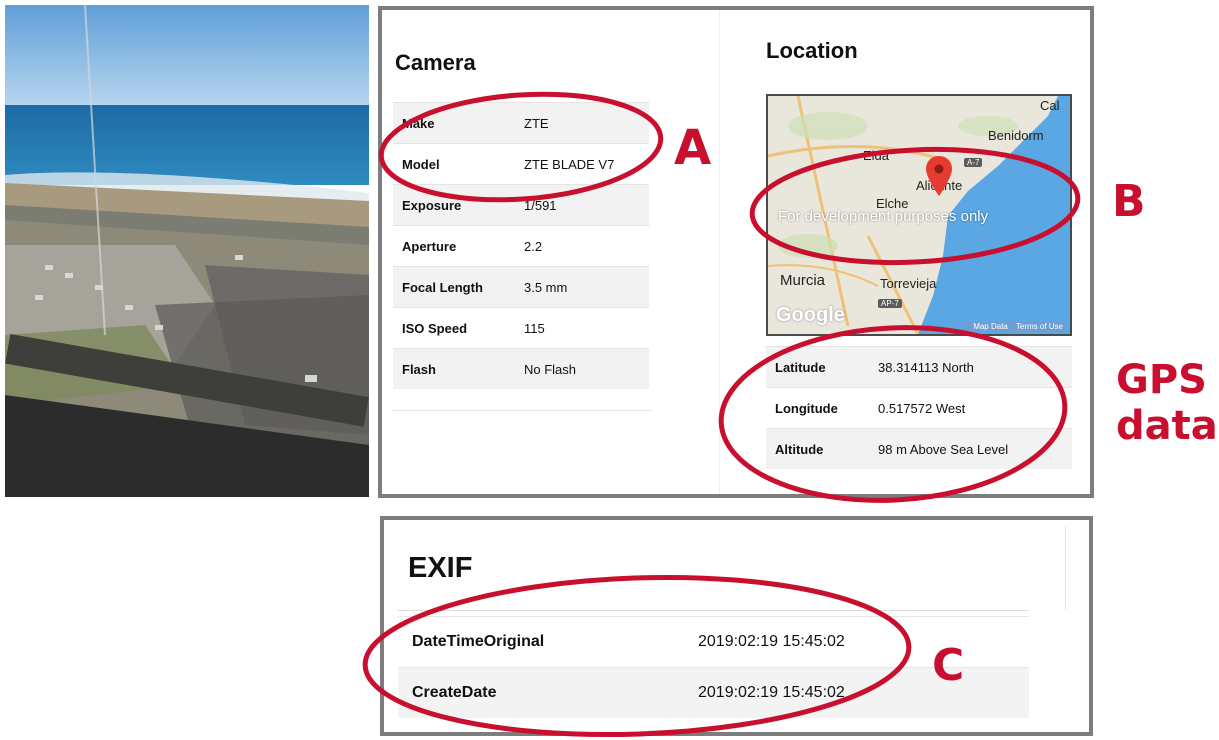  Describe the element at coordinates (719, 252) in the screenshot. I see `column-divider` at that location.